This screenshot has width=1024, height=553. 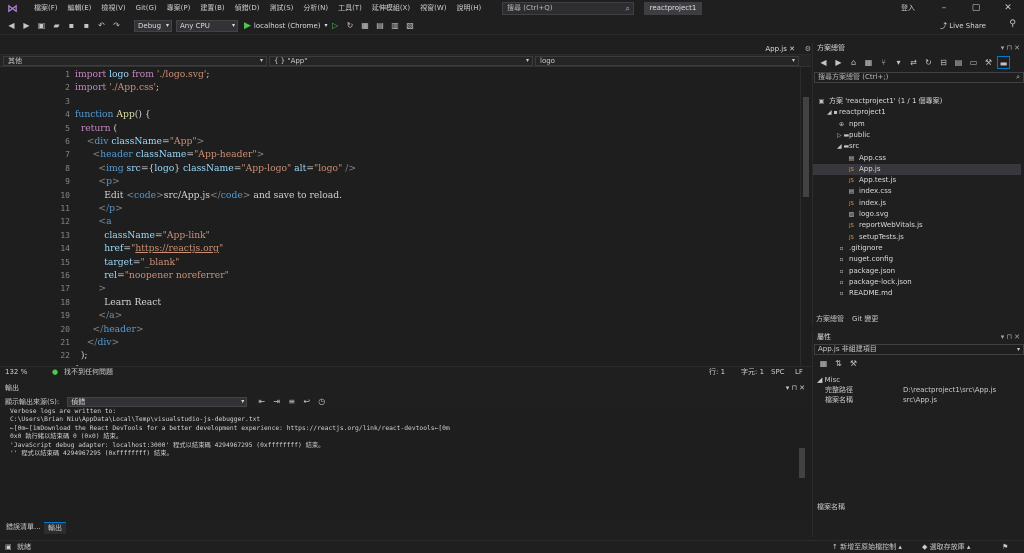 I want to click on tree-item: ⊕ npm, so click(x=917, y=124).